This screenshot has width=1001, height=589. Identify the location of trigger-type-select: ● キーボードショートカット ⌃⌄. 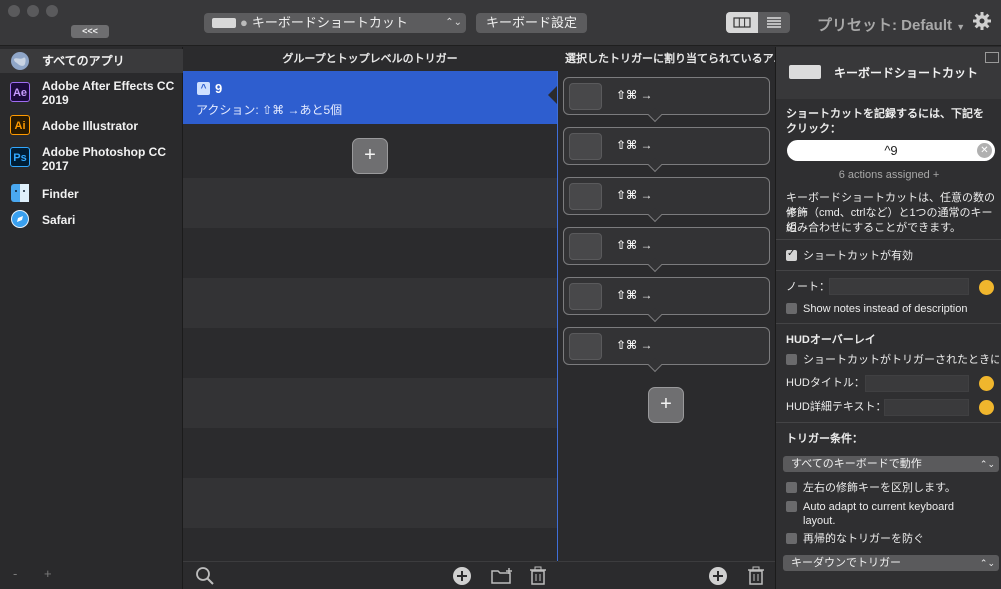
(335, 23).